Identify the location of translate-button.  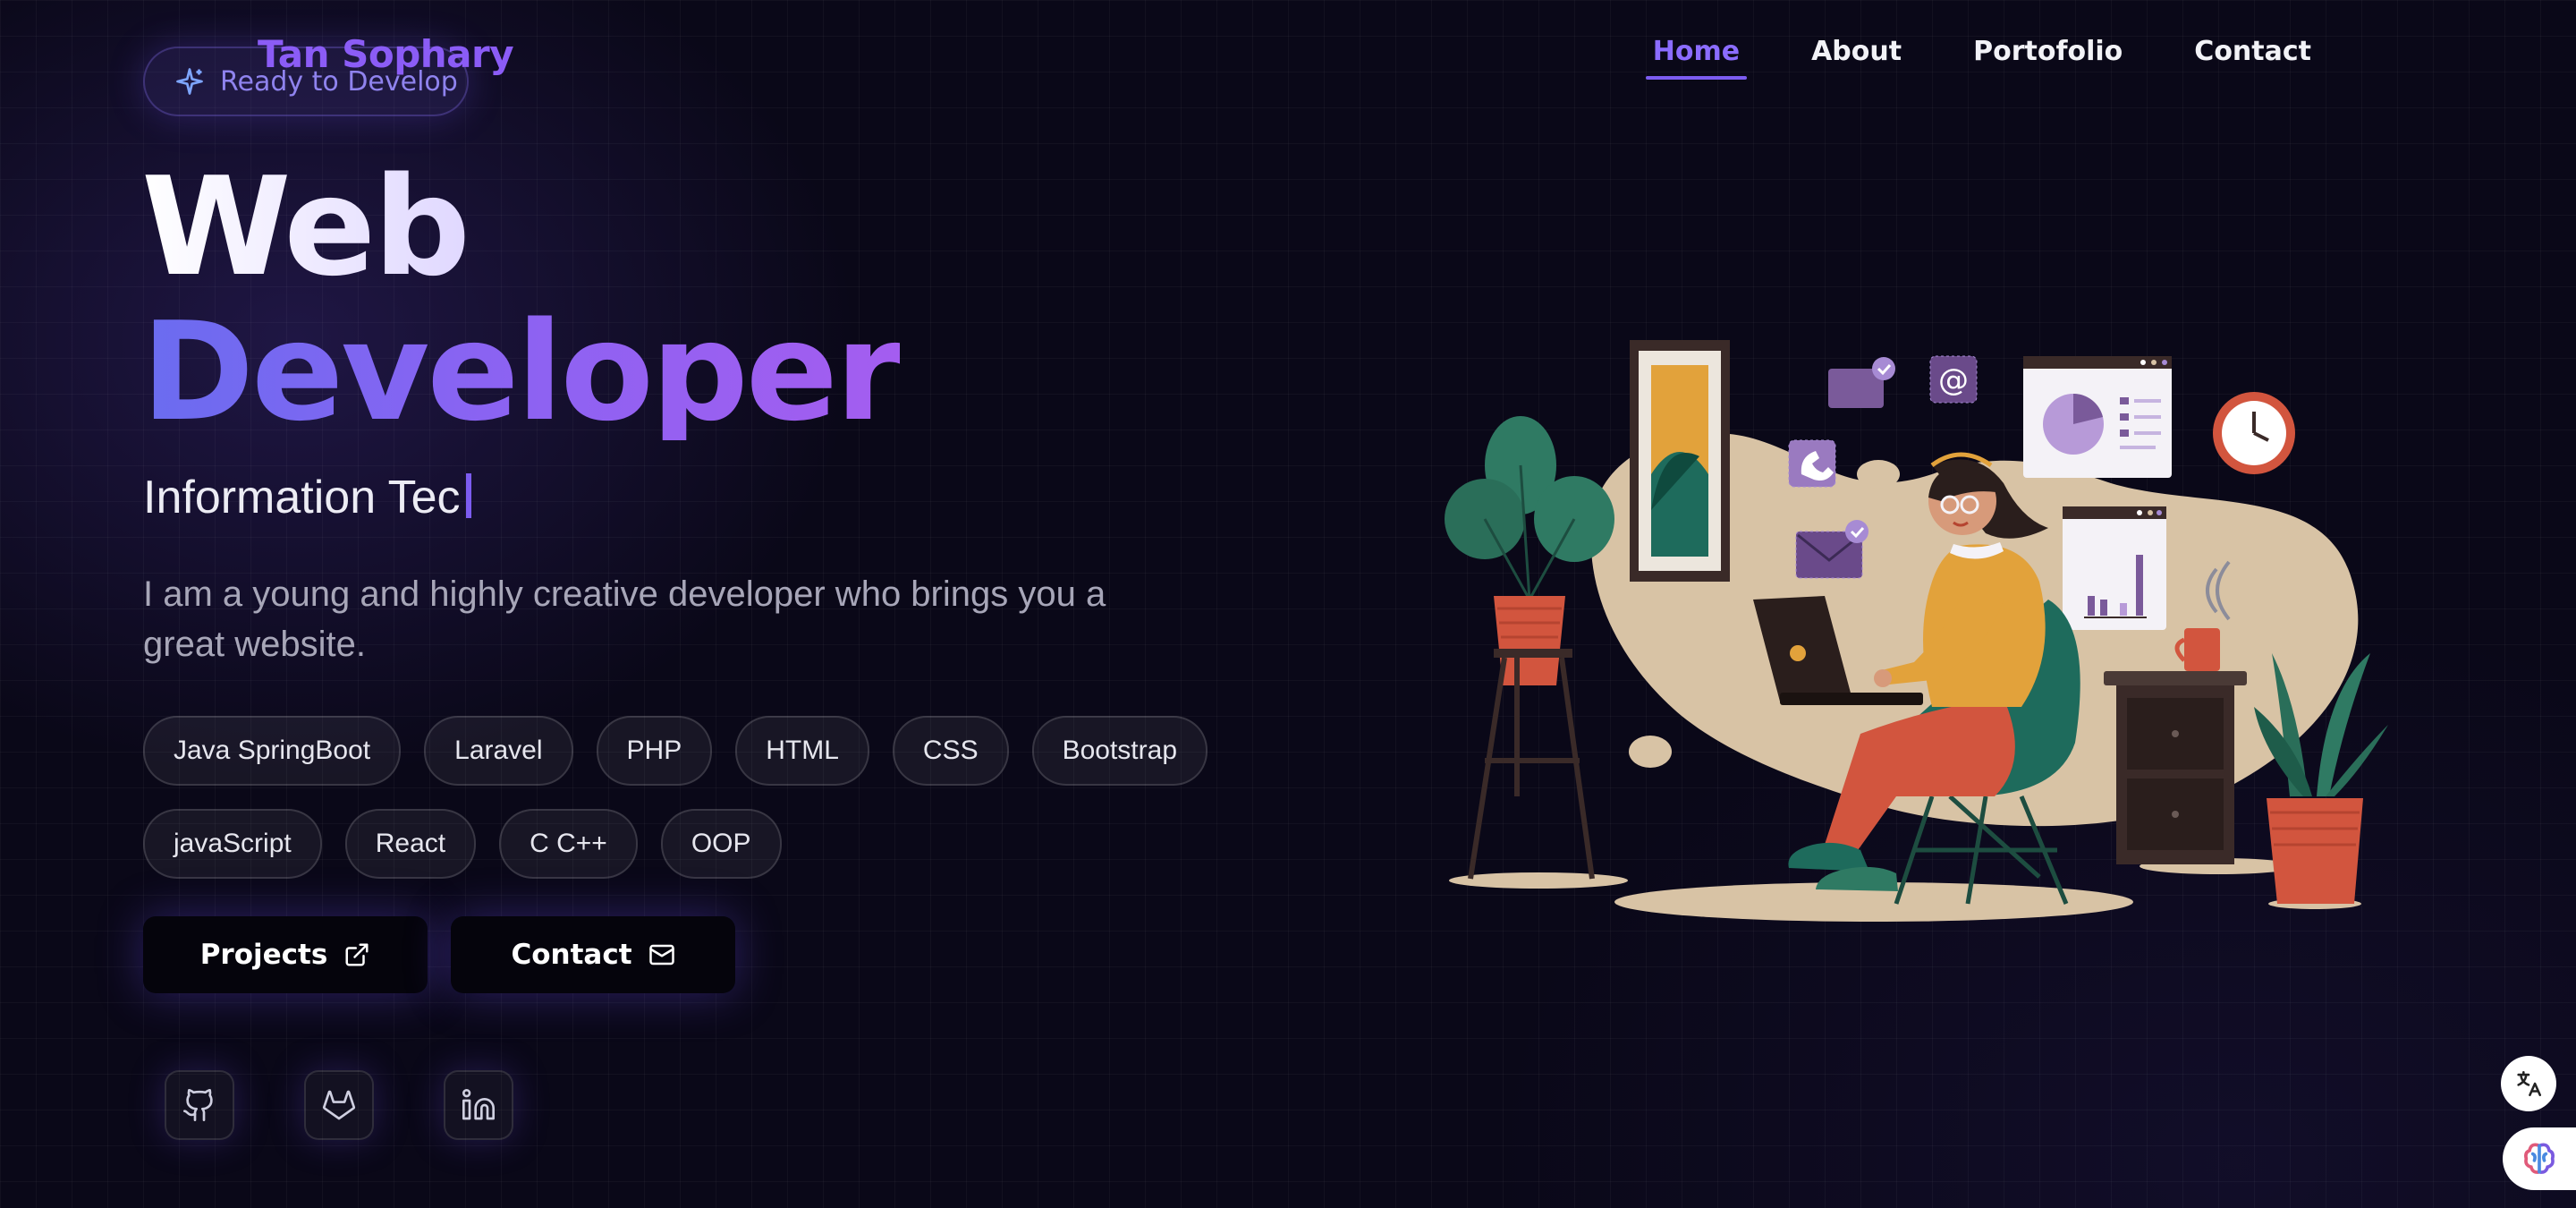
(2528, 1083).